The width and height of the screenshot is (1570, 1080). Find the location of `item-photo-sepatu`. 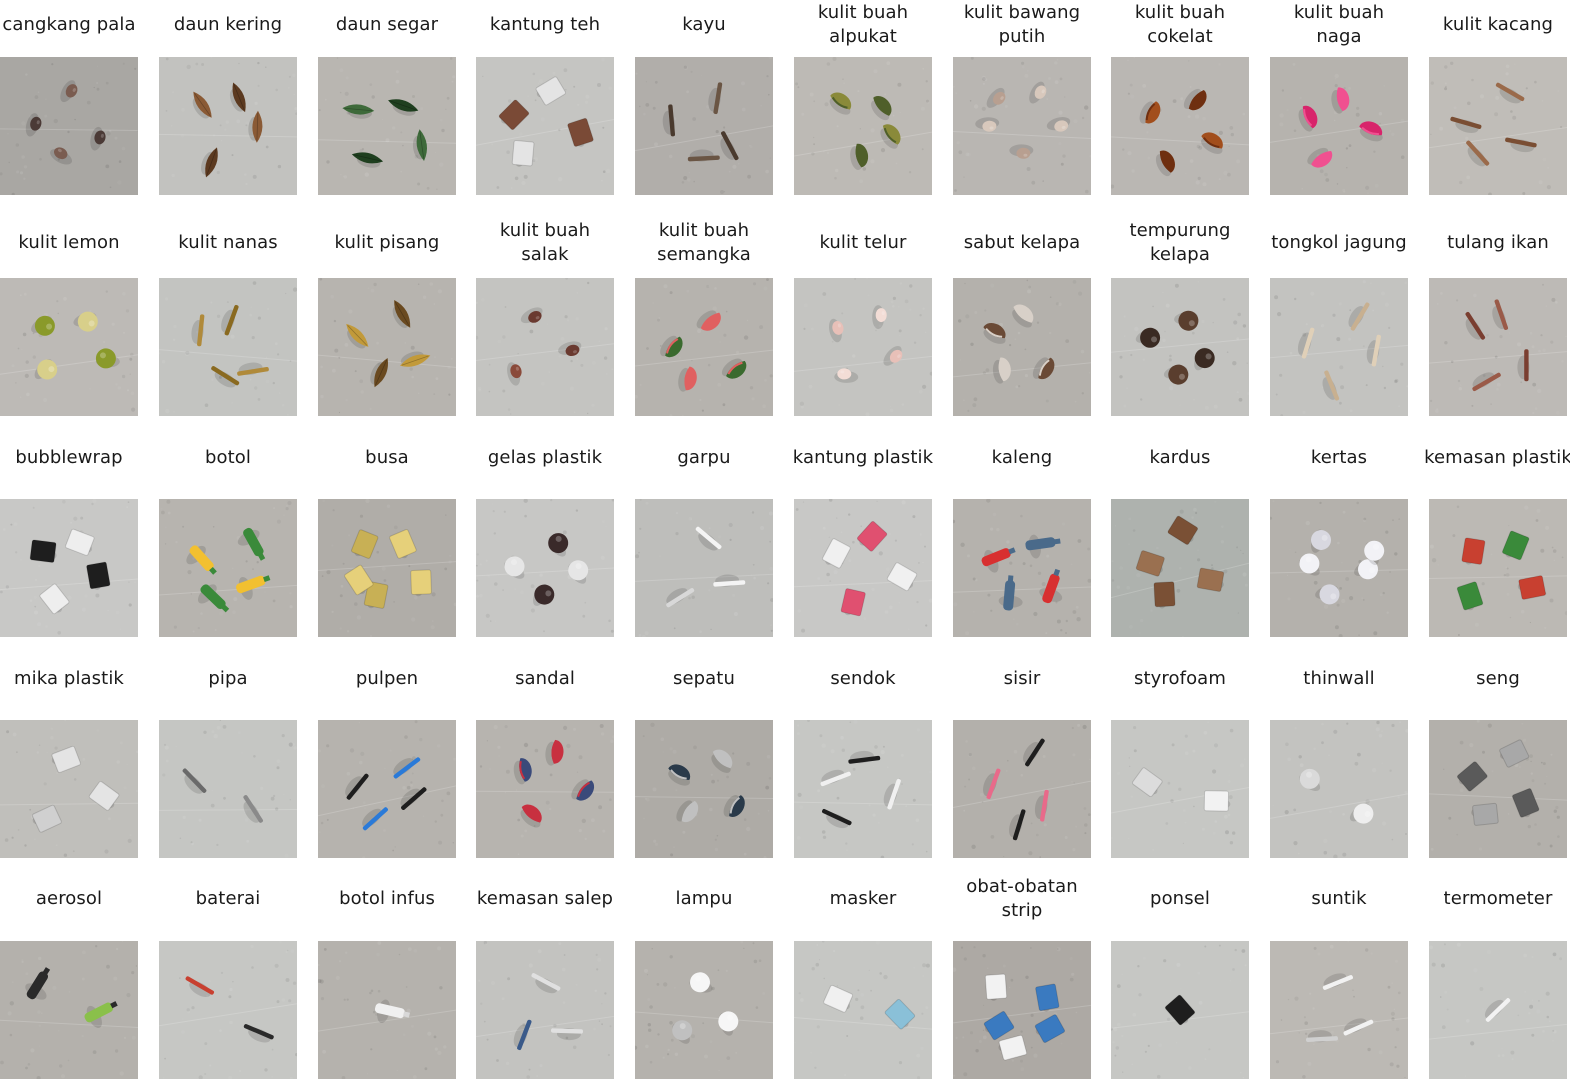

item-photo-sepatu is located at coordinates (704, 789).